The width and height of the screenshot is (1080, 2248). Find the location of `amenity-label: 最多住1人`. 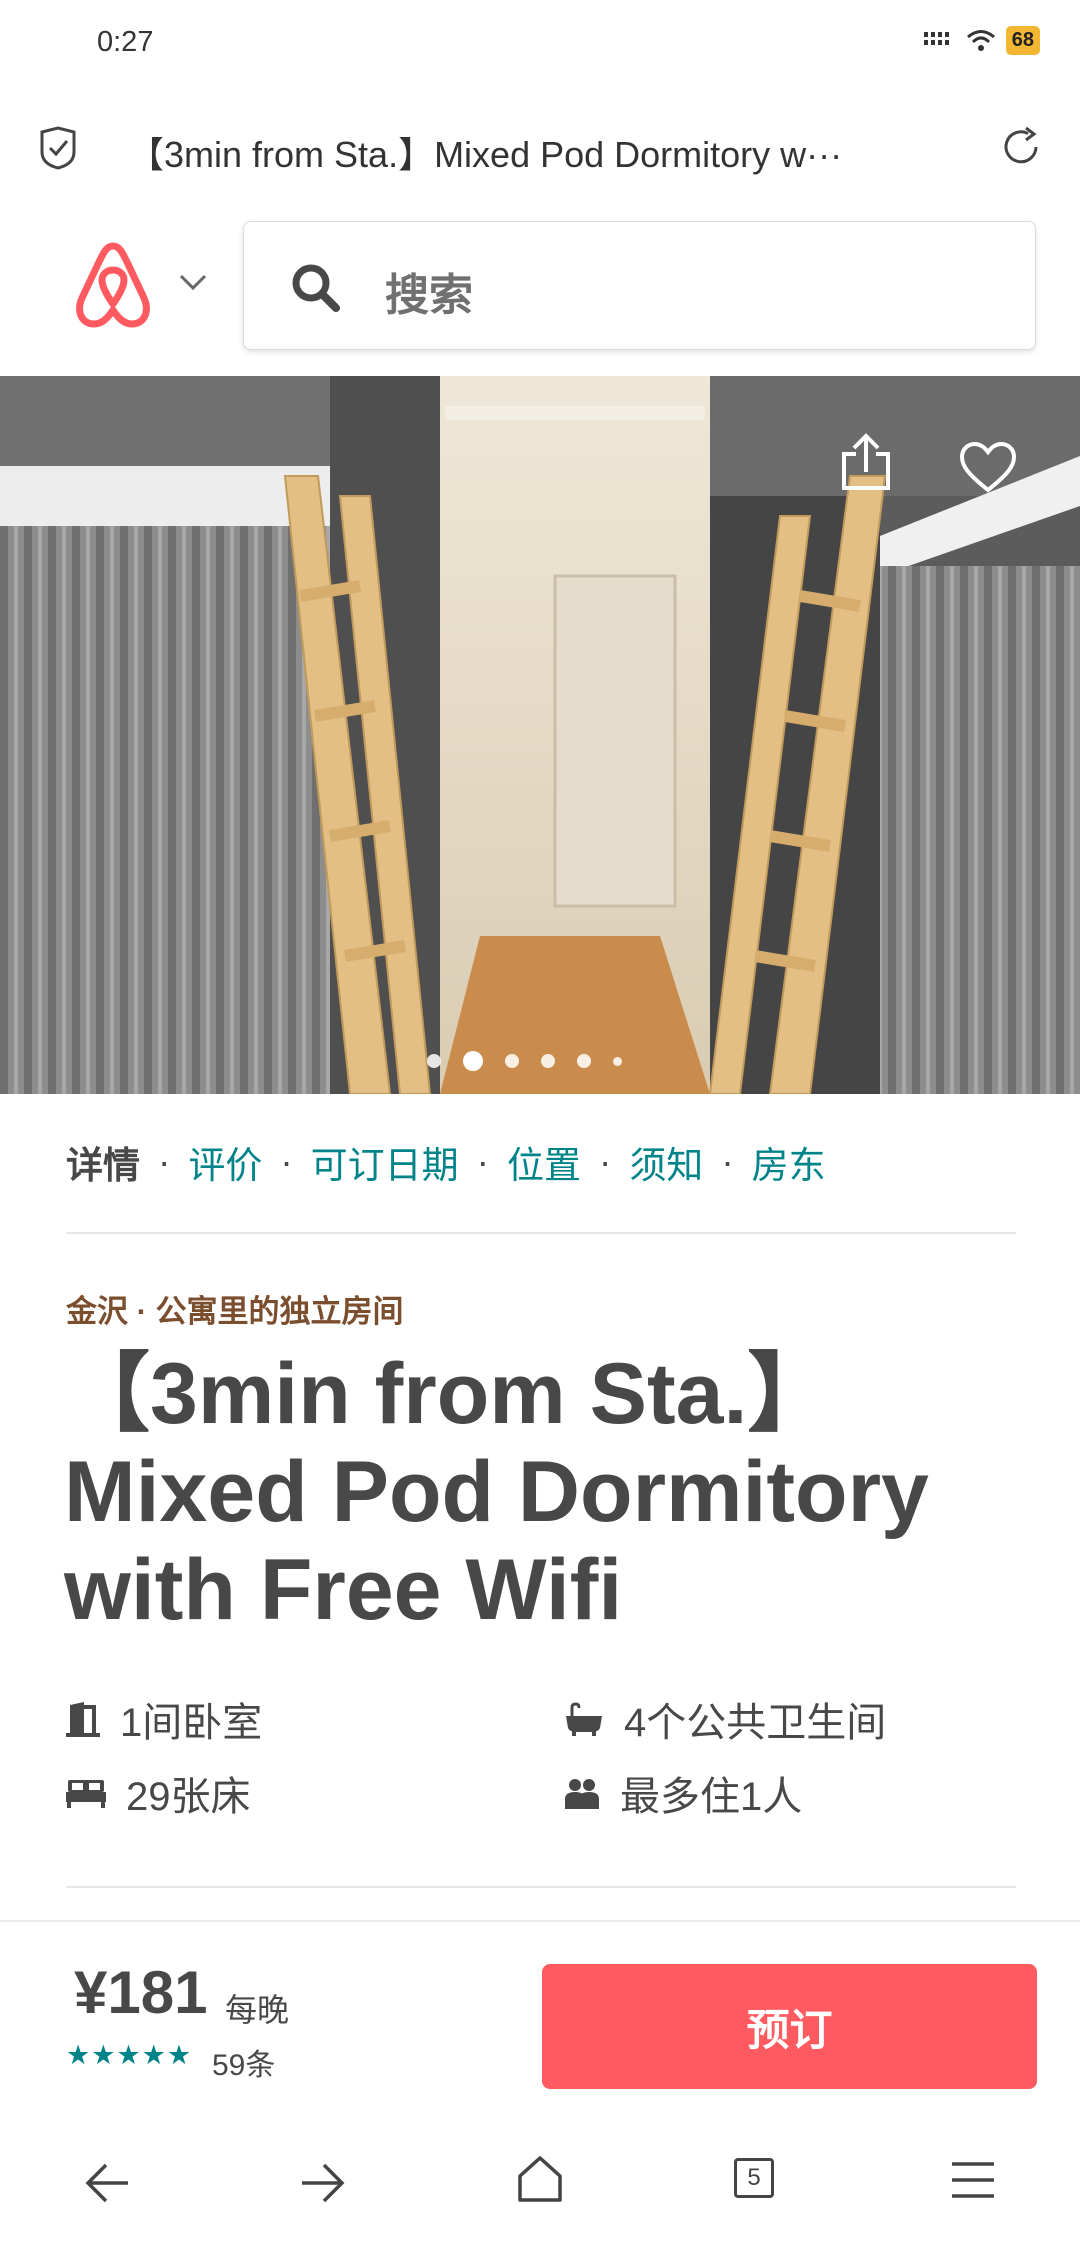

amenity-label: 最多住1人 is located at coordinates (711, 1797).